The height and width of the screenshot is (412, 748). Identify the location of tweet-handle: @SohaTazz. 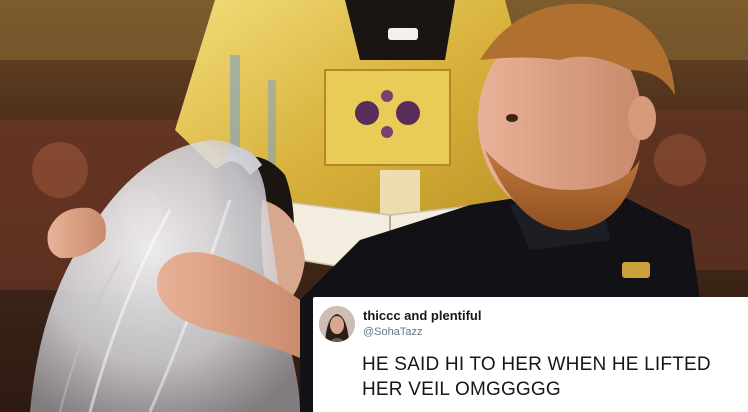
(393, 332).